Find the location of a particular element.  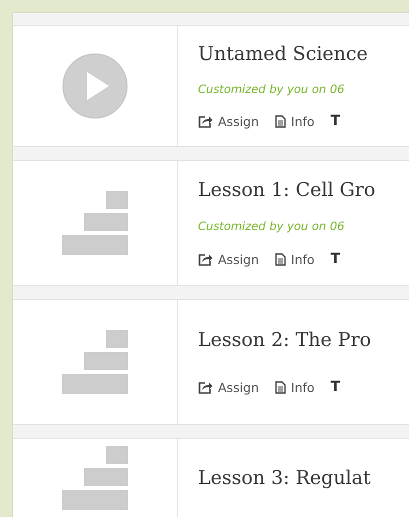

play-icon is located at coordinates (95, 86).